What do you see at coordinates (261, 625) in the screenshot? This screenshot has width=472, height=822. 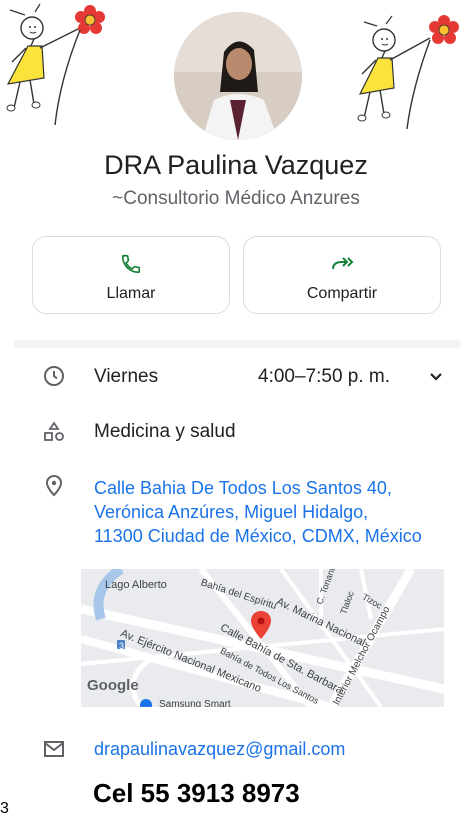 I see `map-marker-icon` at bounding box center [261, 625].